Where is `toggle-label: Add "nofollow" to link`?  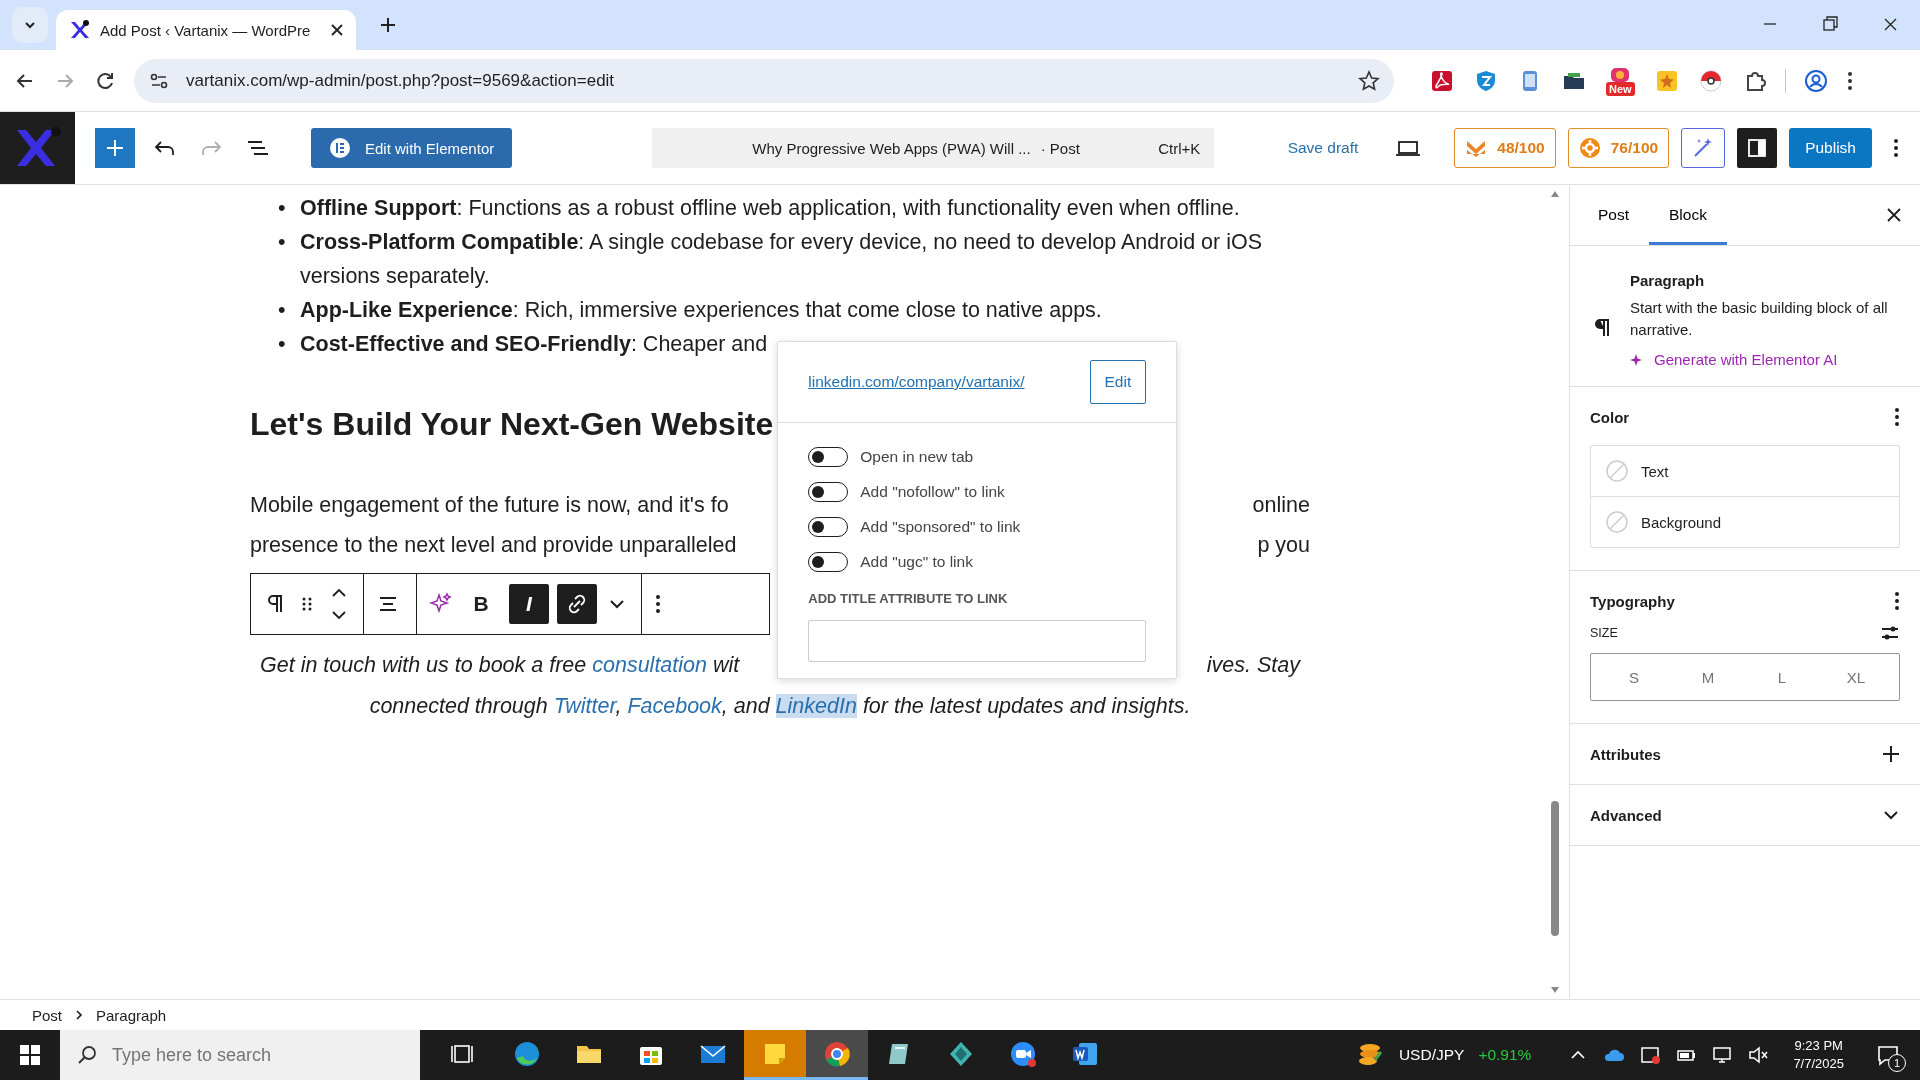 toggle-label: Add "nofollow" to link is located at coordinates (932, 491).